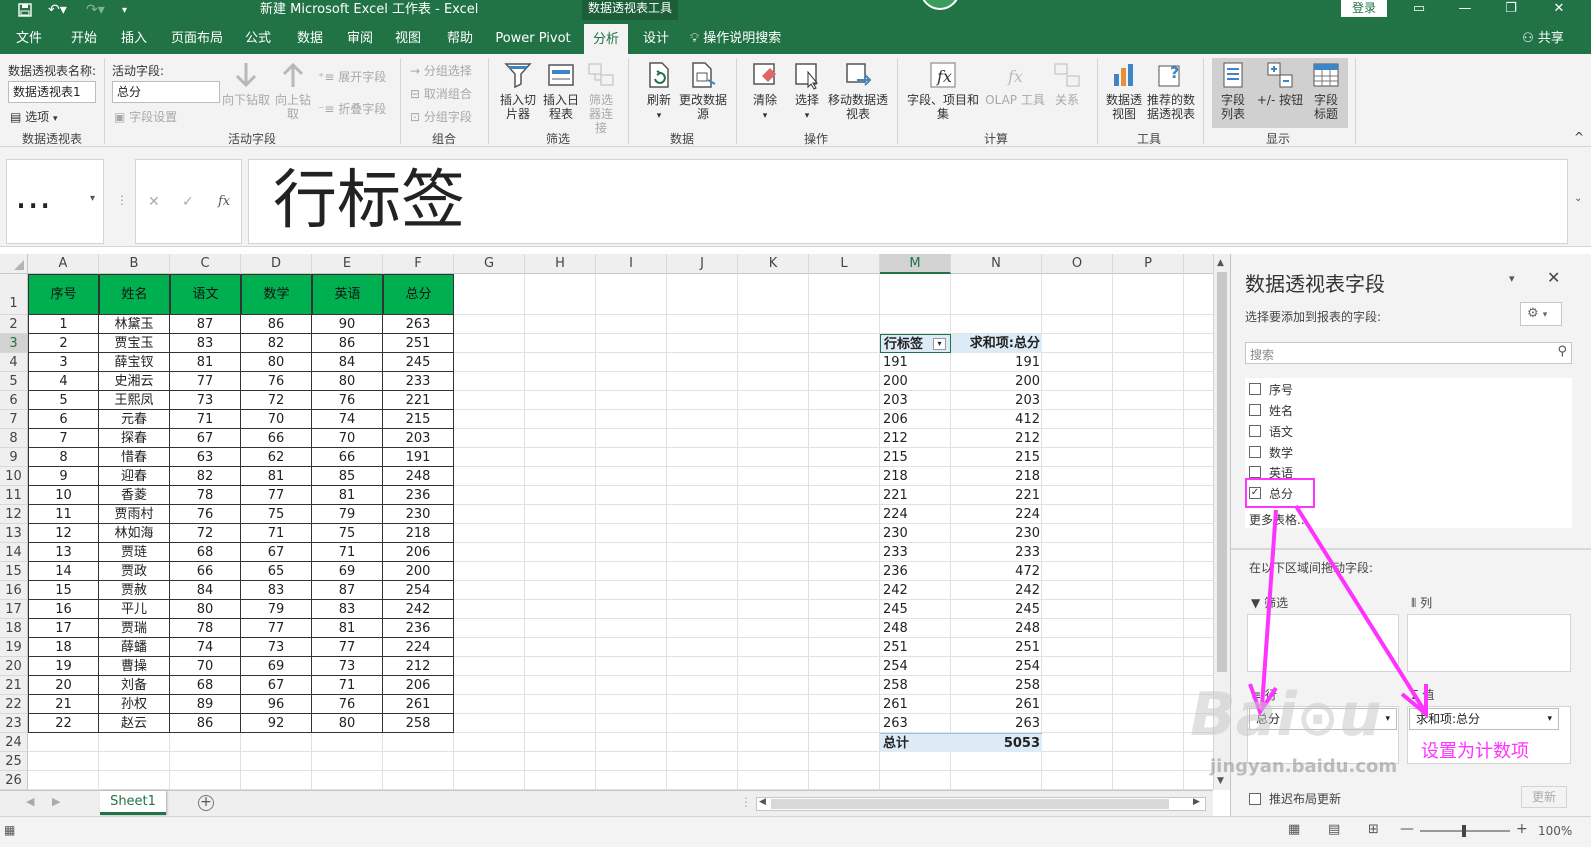 The image size is (1591, 847). I want to click on pivot-row-value: 191, so click(996, 362).